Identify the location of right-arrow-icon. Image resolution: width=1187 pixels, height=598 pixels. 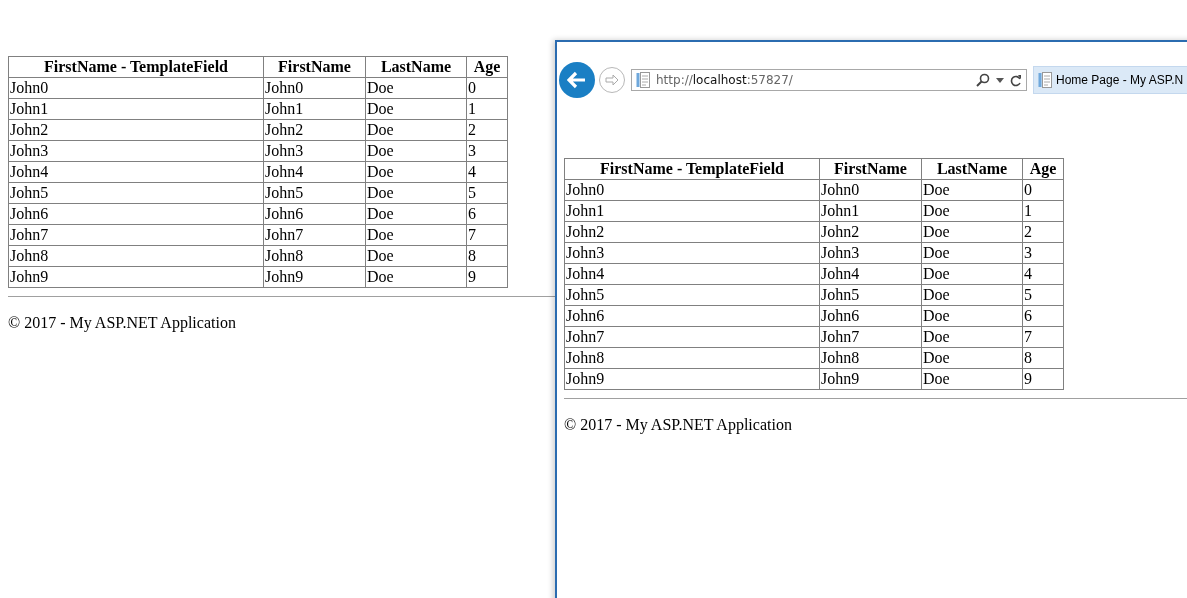
(612, 80).